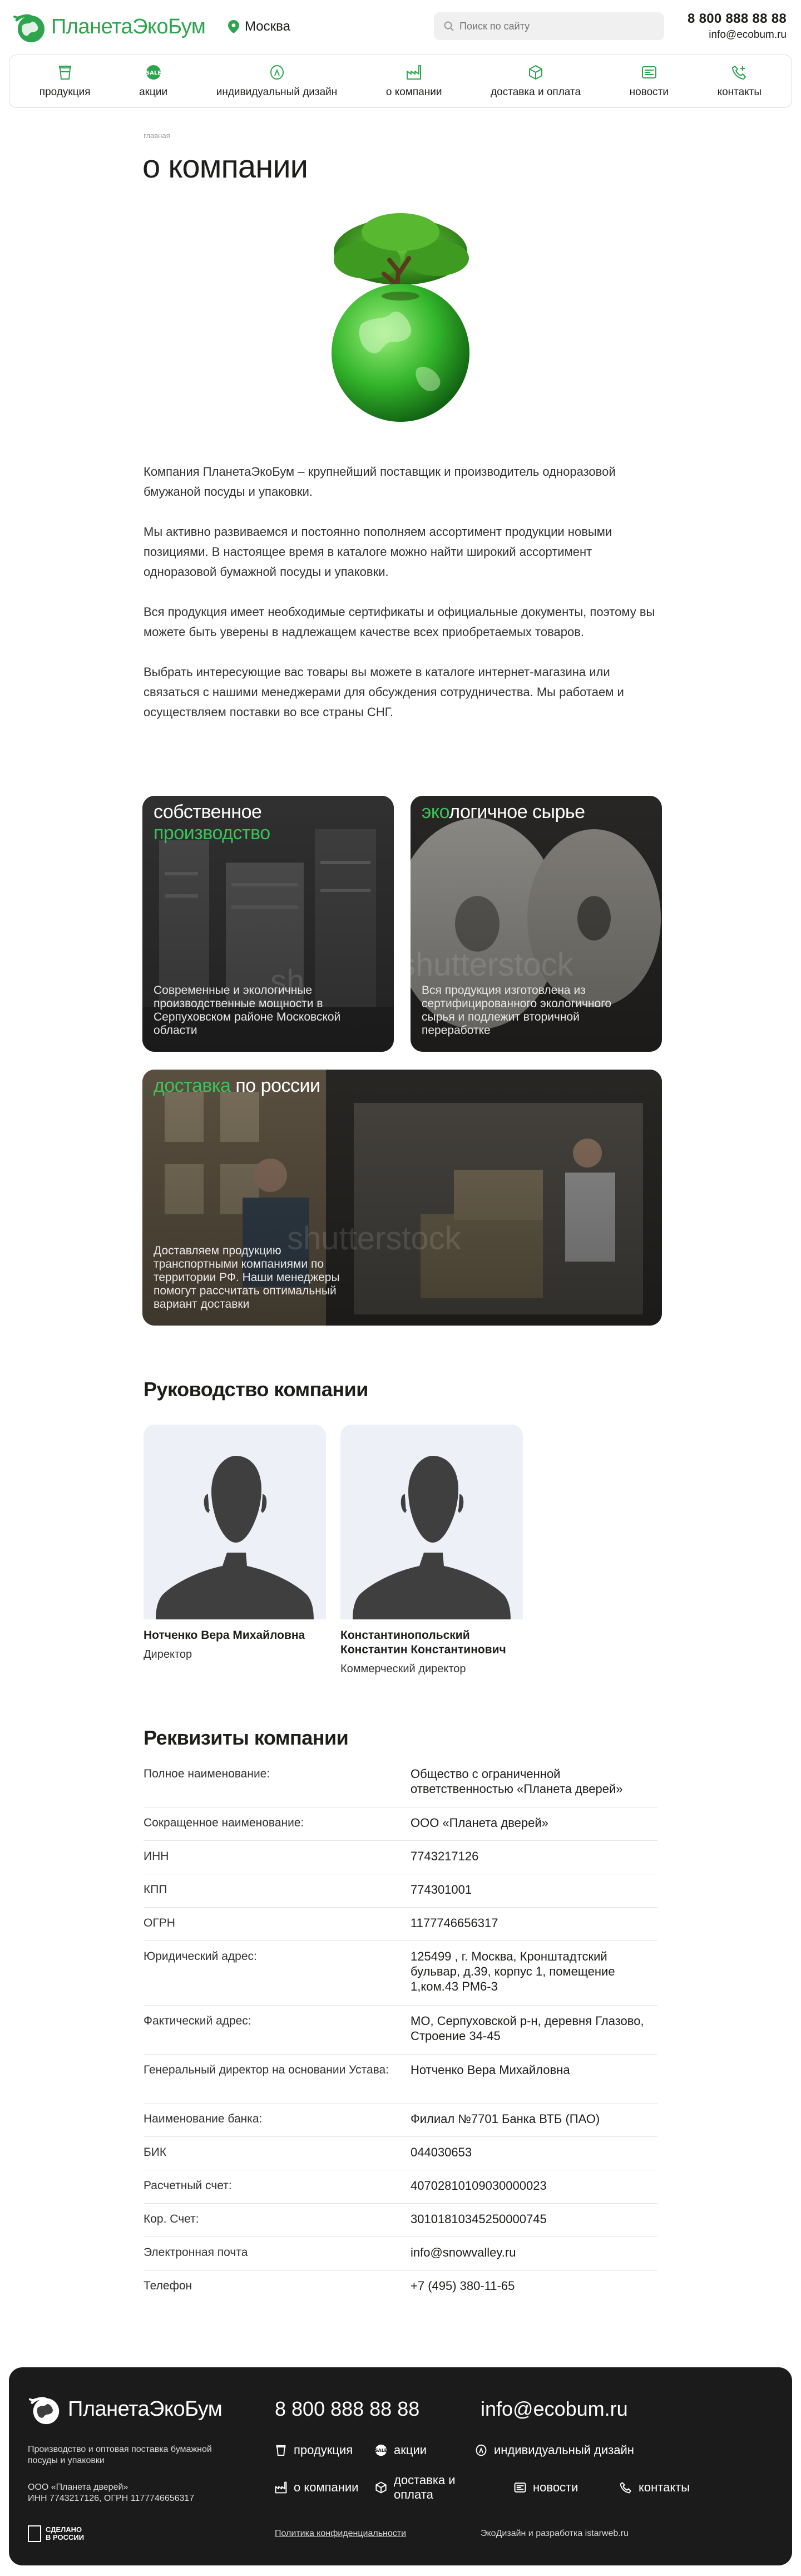 The width and height of the screenshot is (801, 2576). I want to click on person-name: Нотченко Вера Михайловна, so click(224, 1636).